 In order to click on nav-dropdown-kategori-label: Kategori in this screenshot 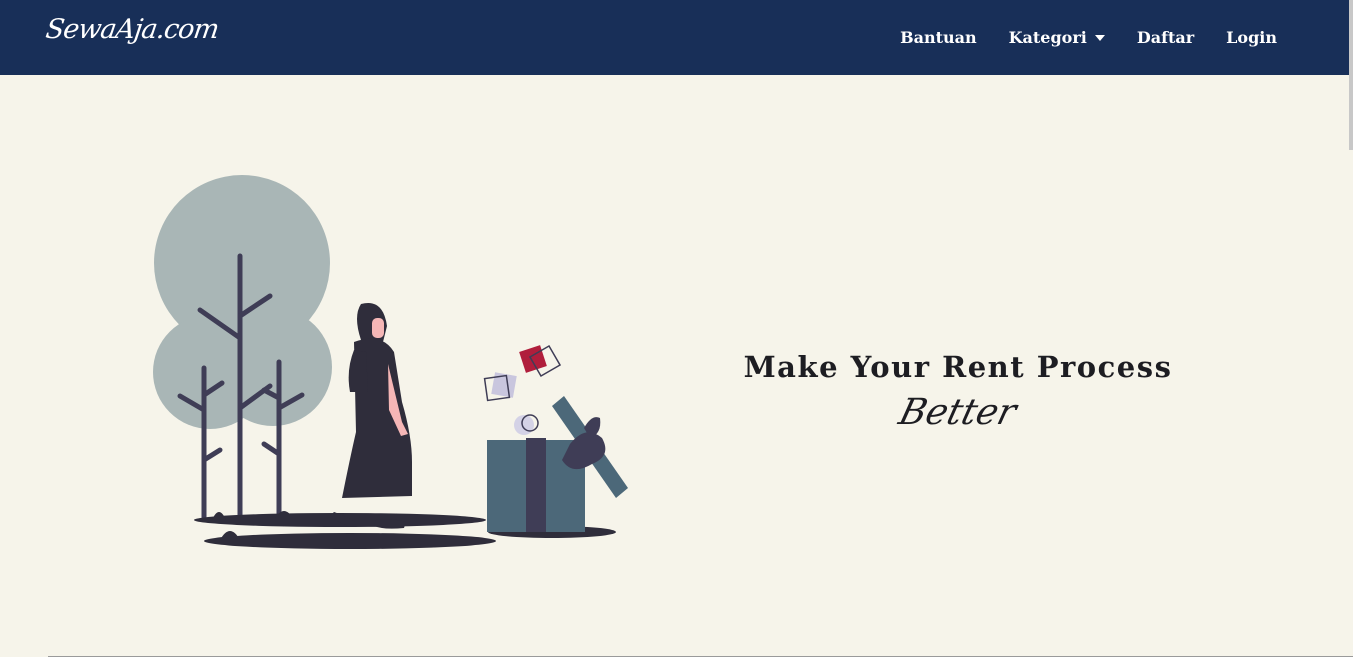, I will do `click(1047, 37)`.